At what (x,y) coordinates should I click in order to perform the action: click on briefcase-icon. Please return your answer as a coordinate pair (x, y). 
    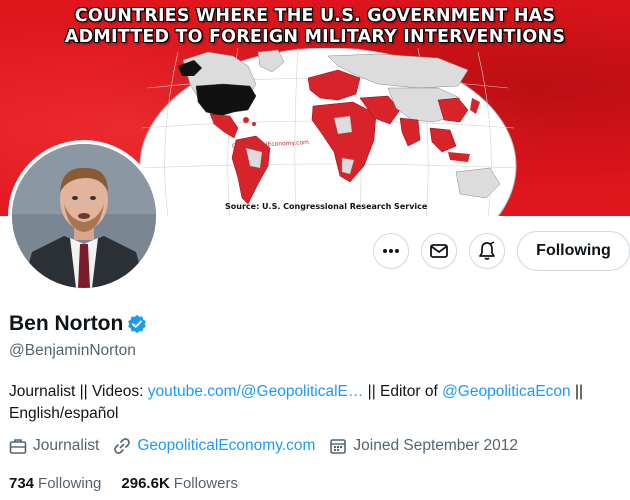
    Looking at the image, I should click on (18, 446).